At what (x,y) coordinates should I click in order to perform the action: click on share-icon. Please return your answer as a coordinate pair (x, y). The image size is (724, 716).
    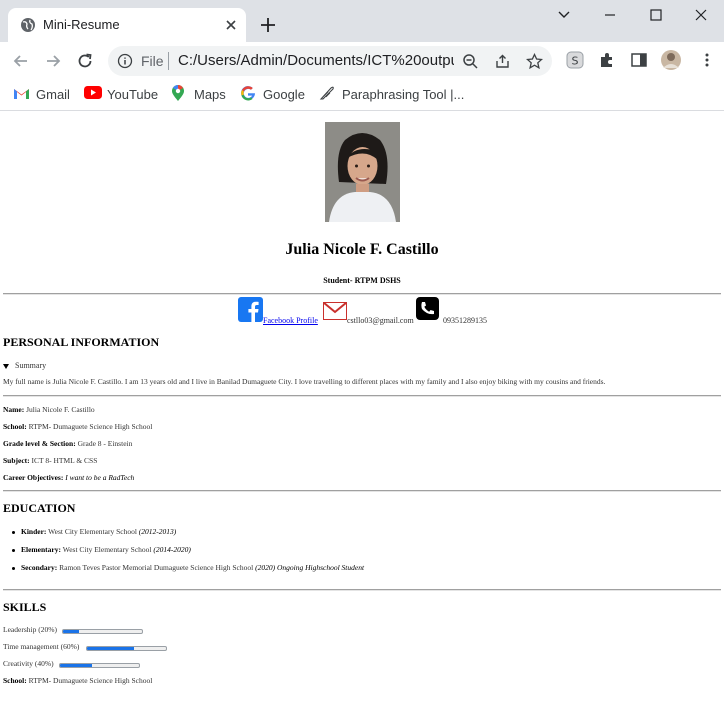
    Looking at the image, I should click on (502, 61).